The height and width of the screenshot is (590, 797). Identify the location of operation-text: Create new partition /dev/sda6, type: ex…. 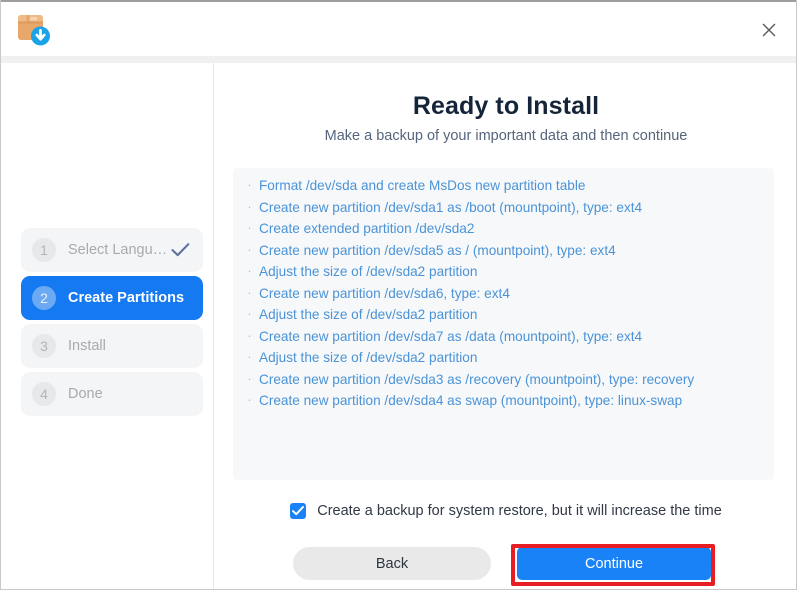
(384, 293).